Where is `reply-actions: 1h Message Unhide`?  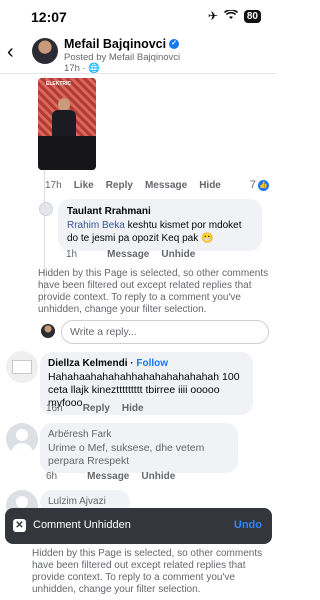
reply-actions: 1h Message Unhide is located at coordinates (130, 254).